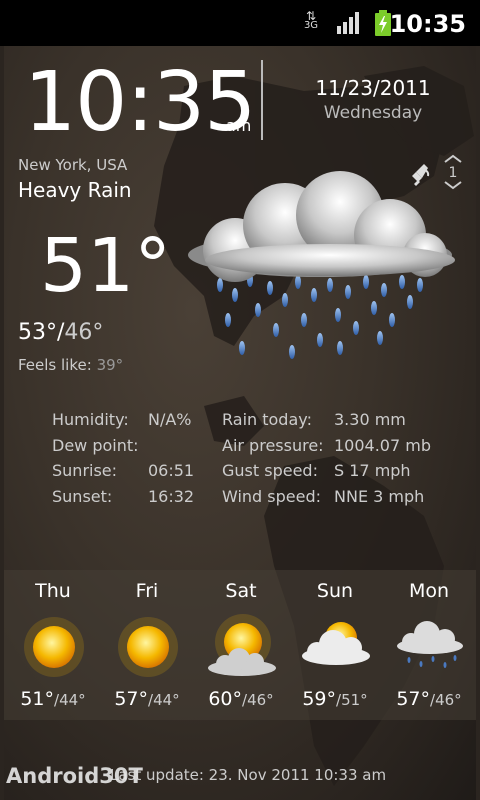  I want to click on details-labels-left: Humidity: Dew point: Sunrise: Sunset:, so click(97, 458).